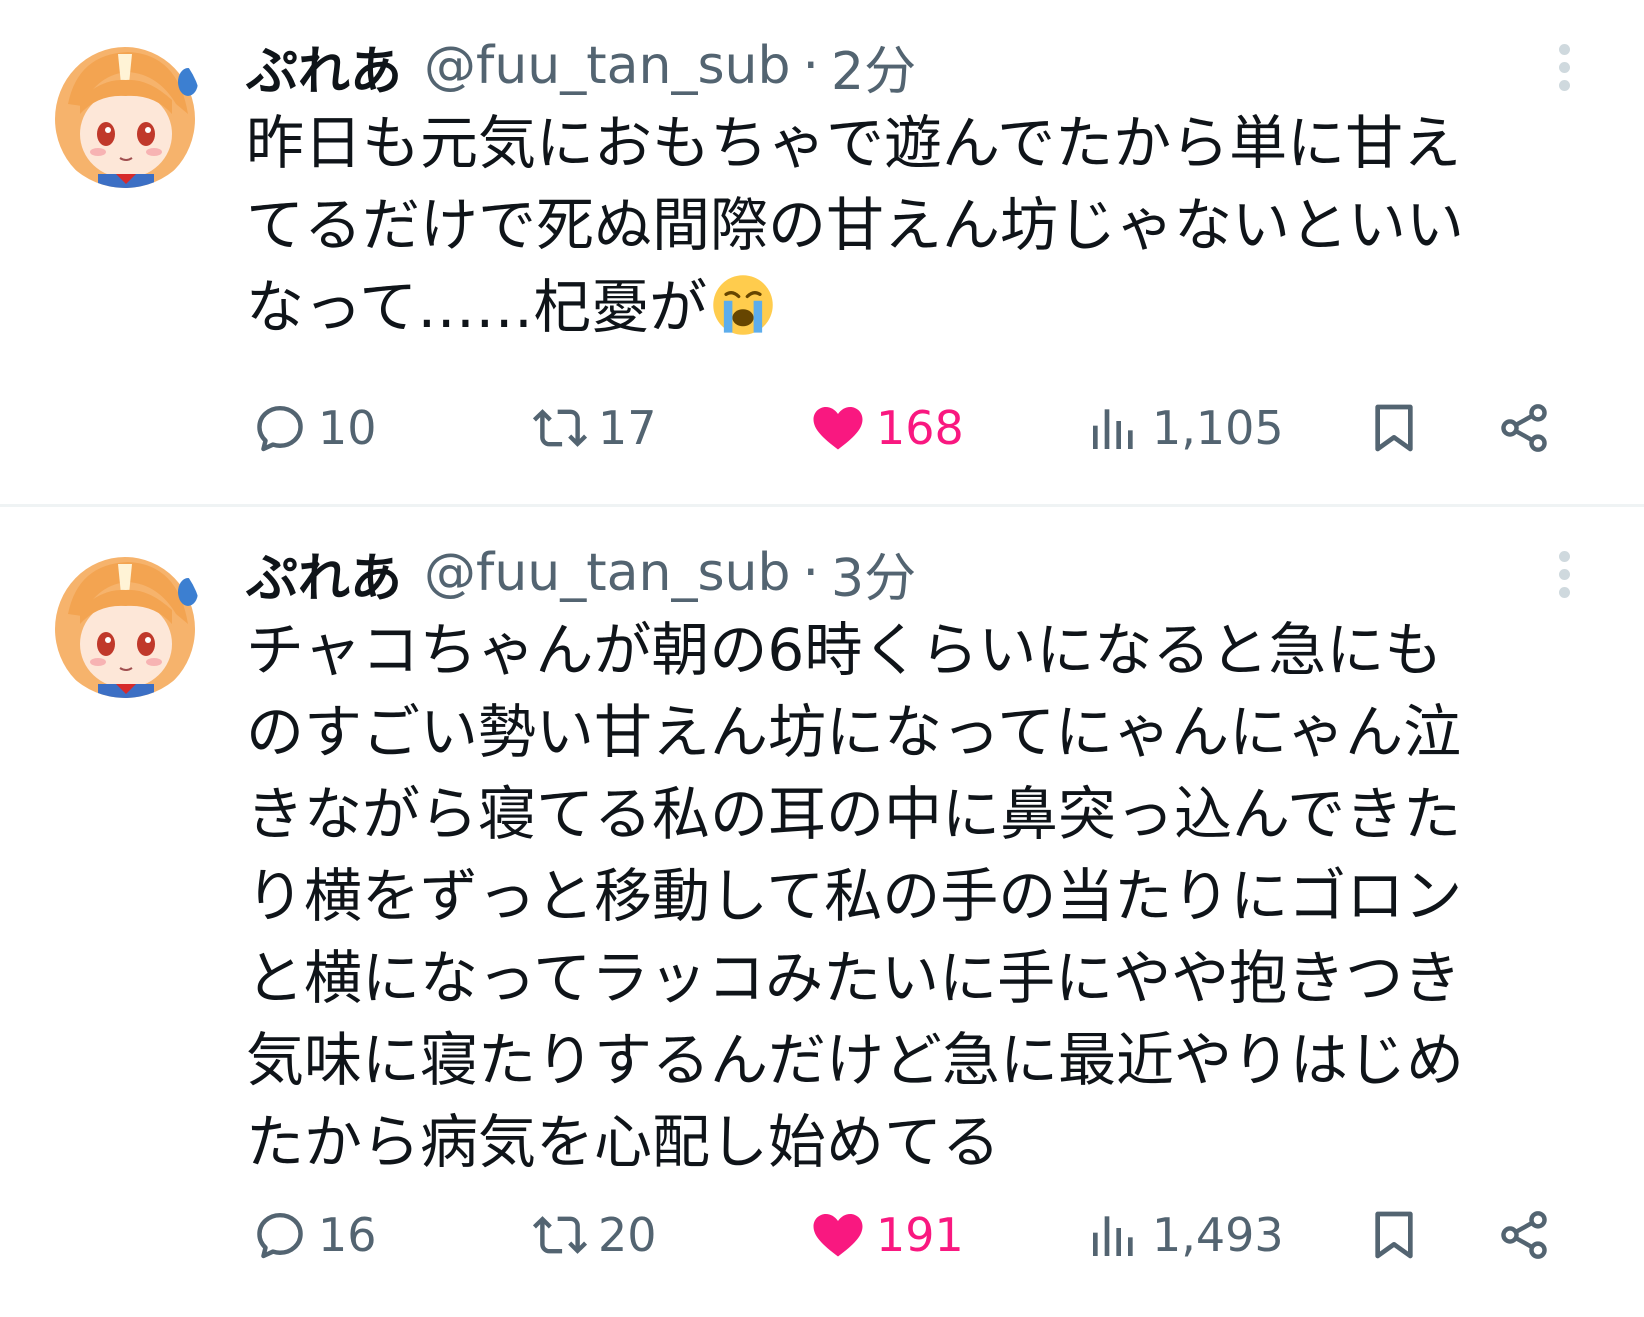 Image resolution: width=1644 pixels, height=1317 pixels. Describe the element at coordinates (854, 896) in the screenshot. I see `text-line: り横をずっと移動して私の手の当たりにゴロン` at that location.